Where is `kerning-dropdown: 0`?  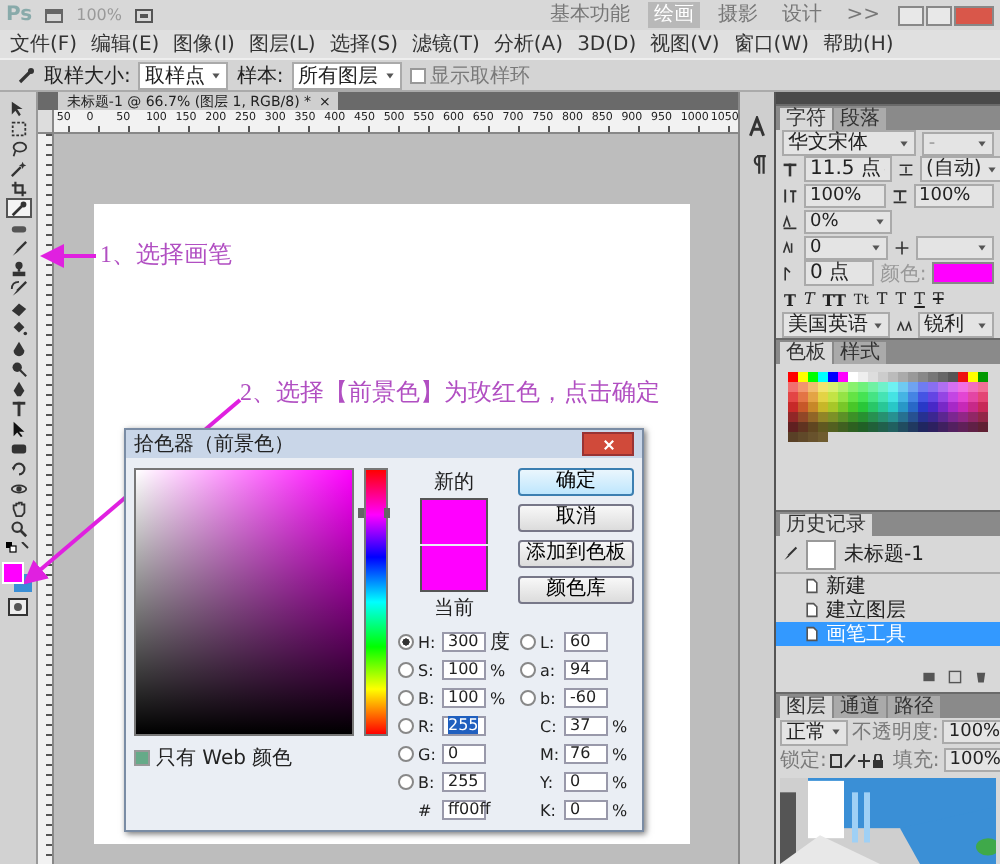
kerning-dropdown: 0 is located at coordinates (846, 247).